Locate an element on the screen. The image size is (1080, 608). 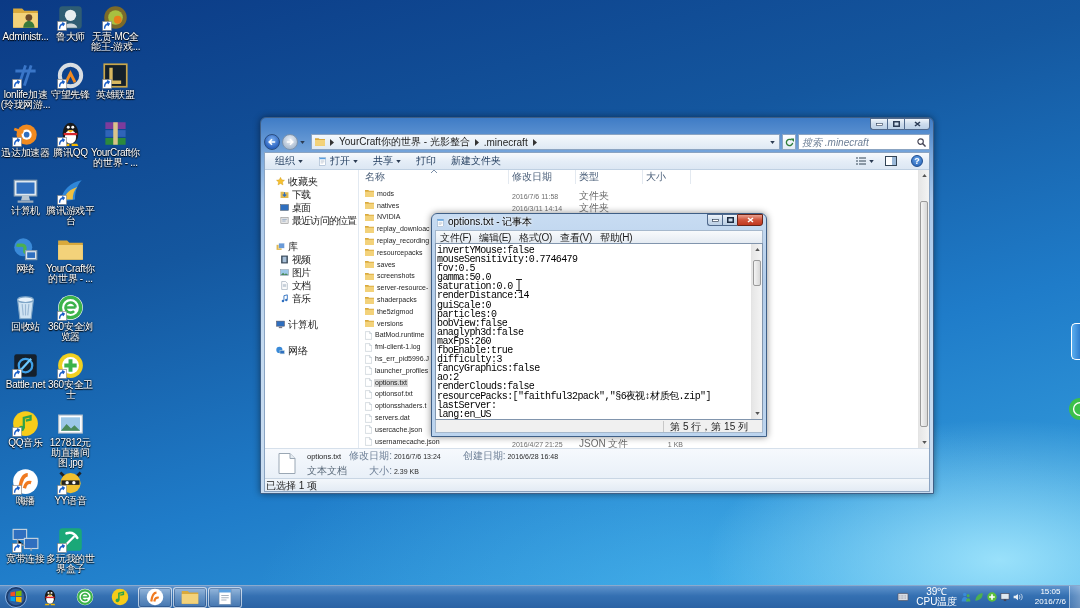
details-file-type: 文本文档 is located at coordinates (327, 471).